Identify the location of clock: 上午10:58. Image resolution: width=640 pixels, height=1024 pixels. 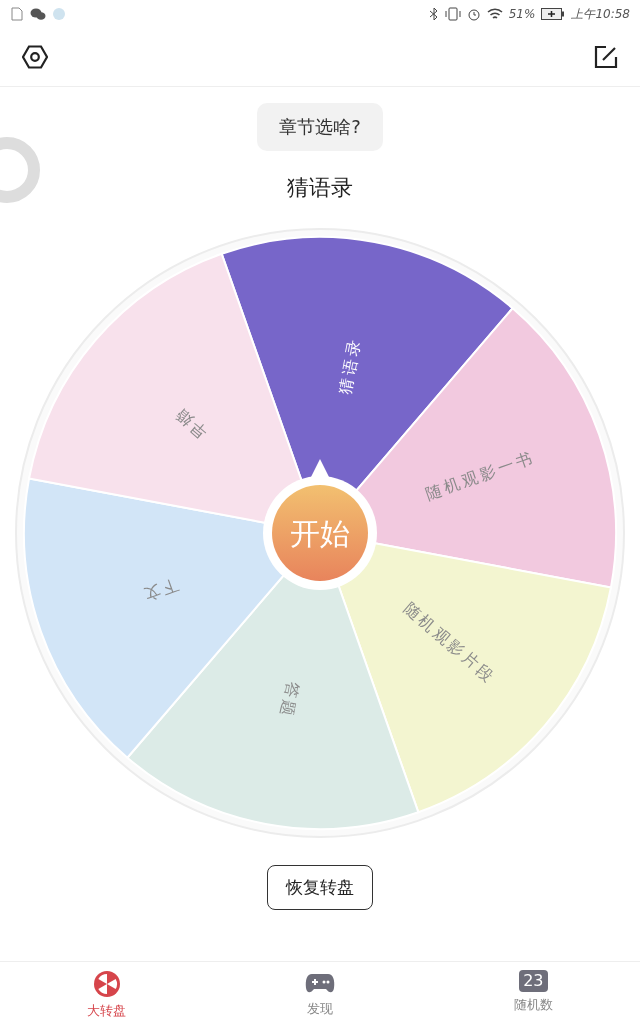
(600, 14).